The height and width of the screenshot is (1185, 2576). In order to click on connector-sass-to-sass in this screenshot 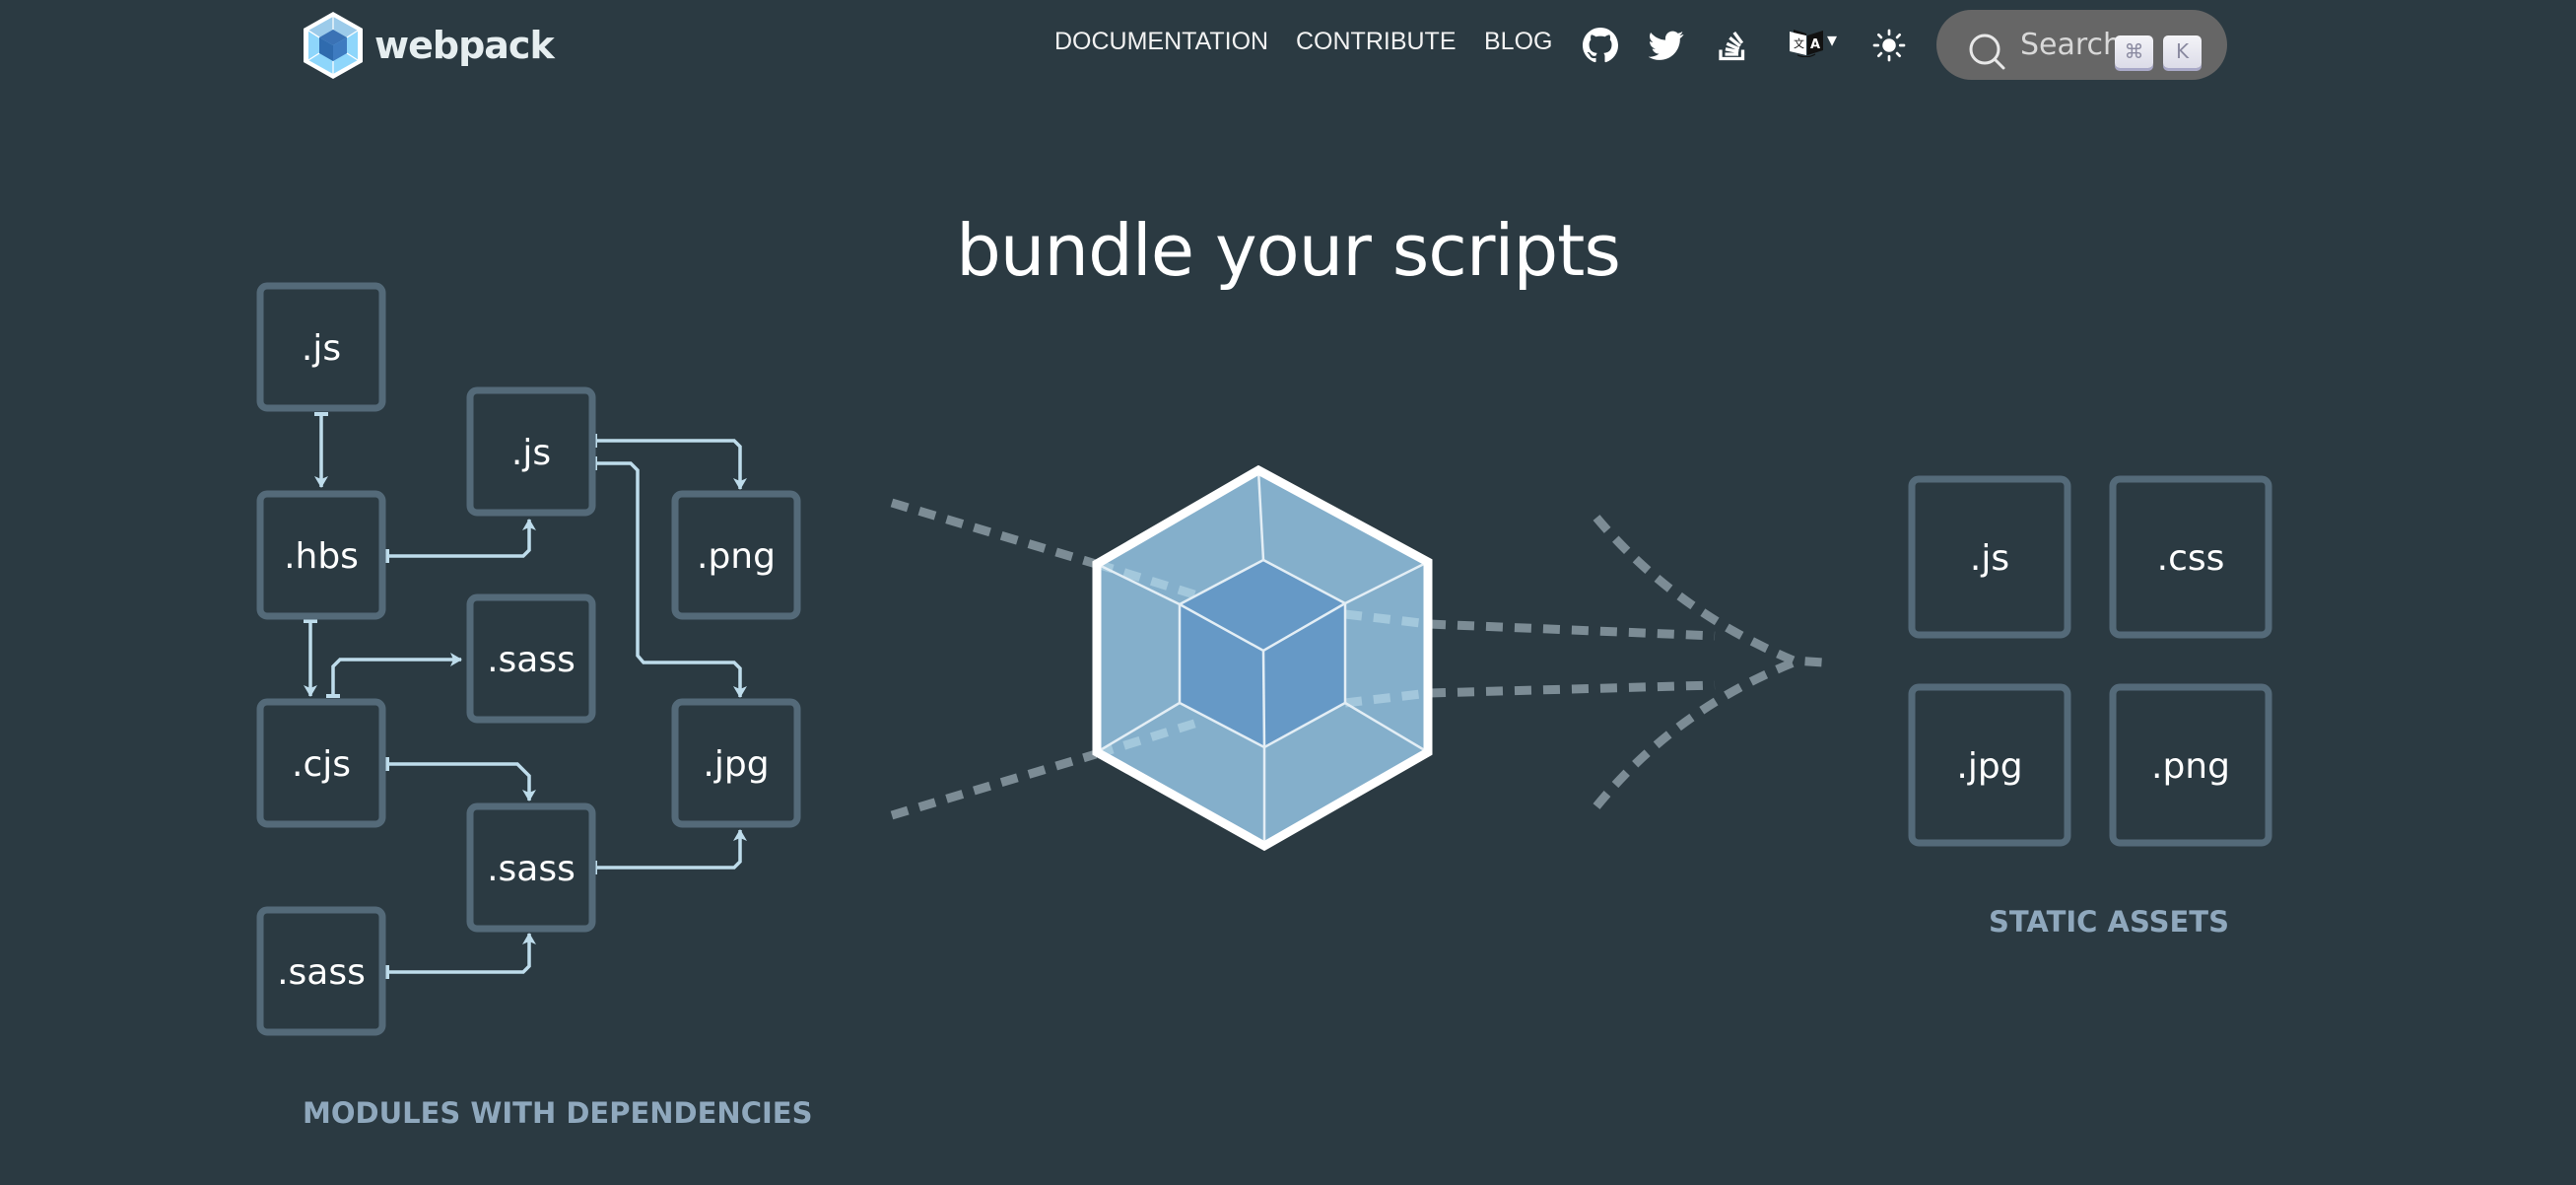, I will do `click(460, 956)`.